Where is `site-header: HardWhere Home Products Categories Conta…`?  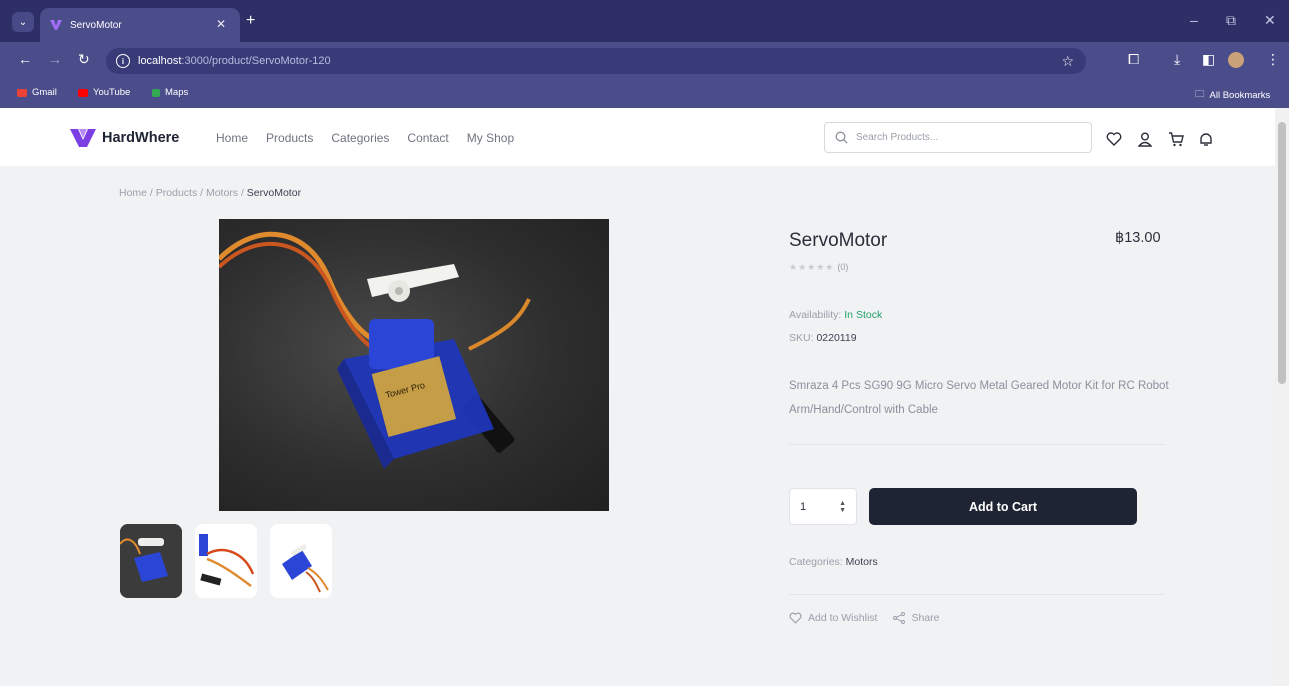
site-header: HardWhere Home Products Categories Conta… is located at coordinates (637, 137).